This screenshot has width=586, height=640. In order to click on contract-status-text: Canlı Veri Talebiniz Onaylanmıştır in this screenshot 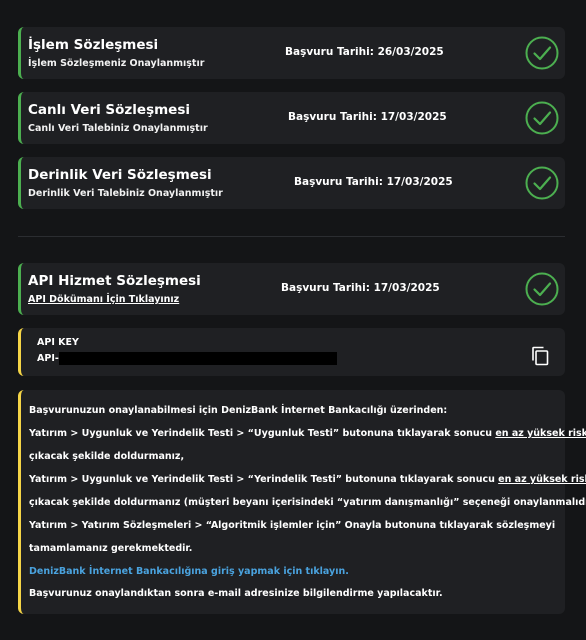, I will do `click(118, 128)`.